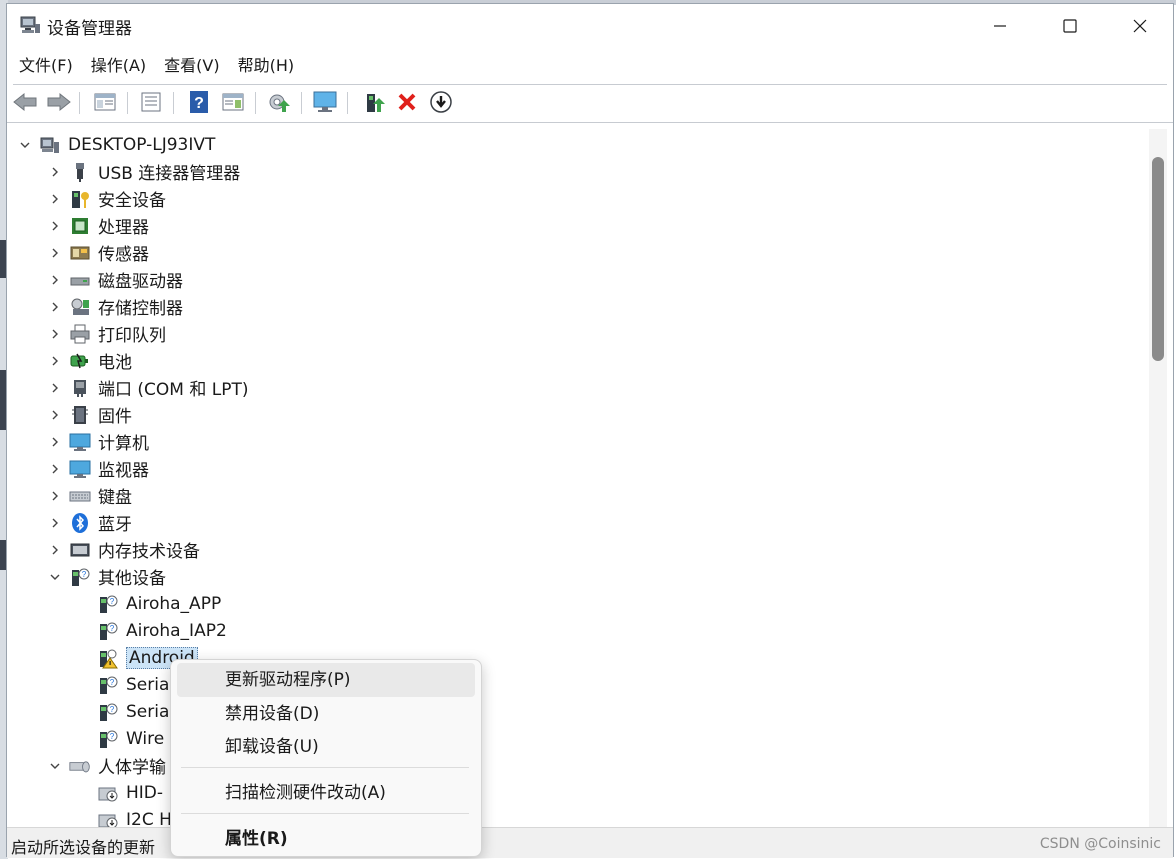  Describe the element at coordinates (191, 66) in the screenshot. I see `menu-view: 查看(V)` at that location.